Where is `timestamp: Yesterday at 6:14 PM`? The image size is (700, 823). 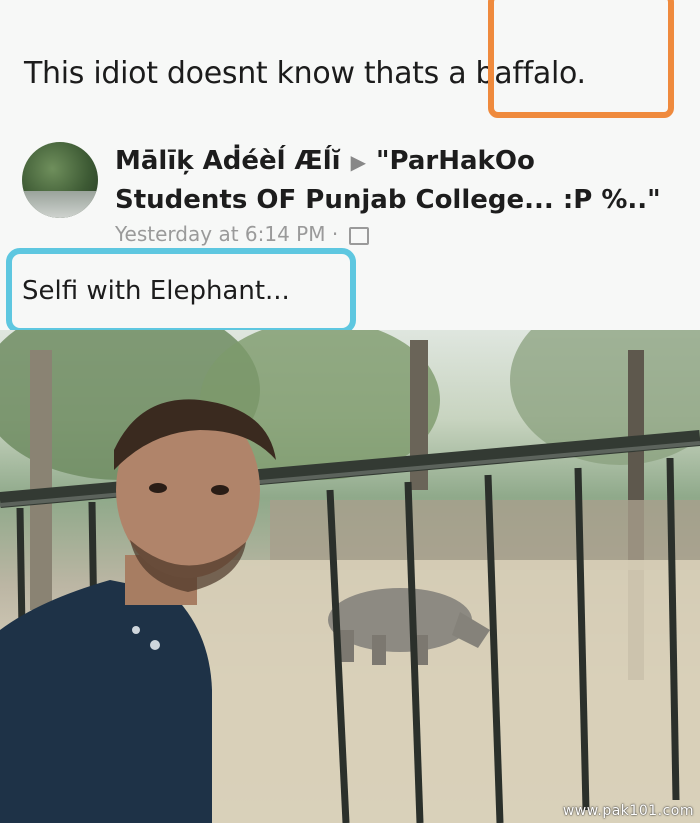
timestamp: Yesterday at 6:14 PM is located at coordinates (220, 234).